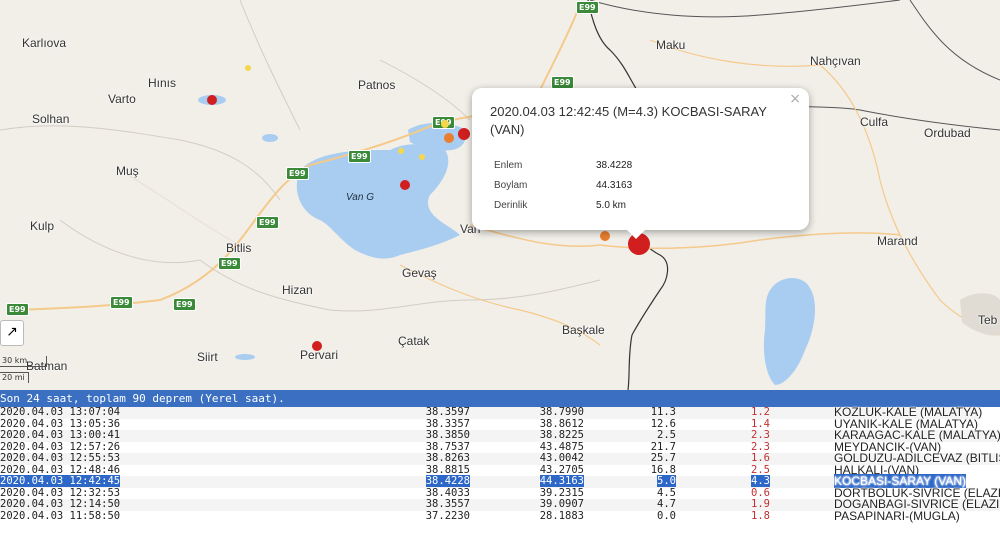 The height and width of the screenshot is (538, 1000). Describe the element at coordinates (239, 248) in the screenshot. I see `place-label: Bitlis` at that location.